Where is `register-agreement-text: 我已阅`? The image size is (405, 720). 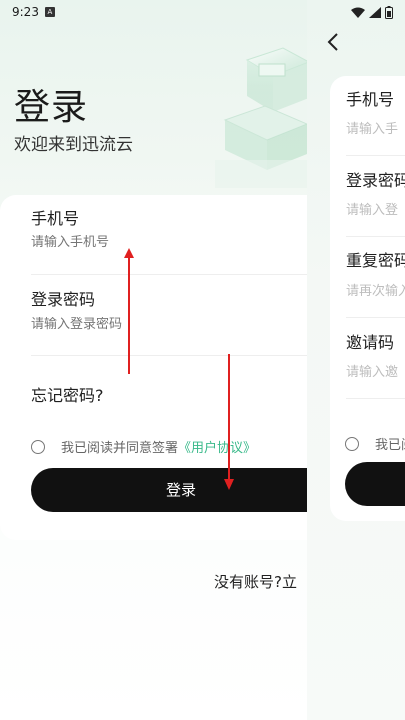
register-agreement-text: 我已阅 is located at coordinates (390, 445).